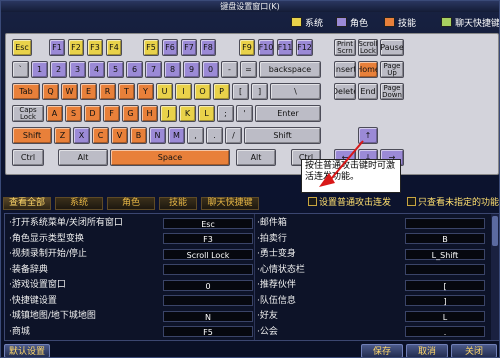  What do you see at coordinates (427, 350) in the screenshot?
I see `cancel-button: 取消` at bounding box center [427, 350].